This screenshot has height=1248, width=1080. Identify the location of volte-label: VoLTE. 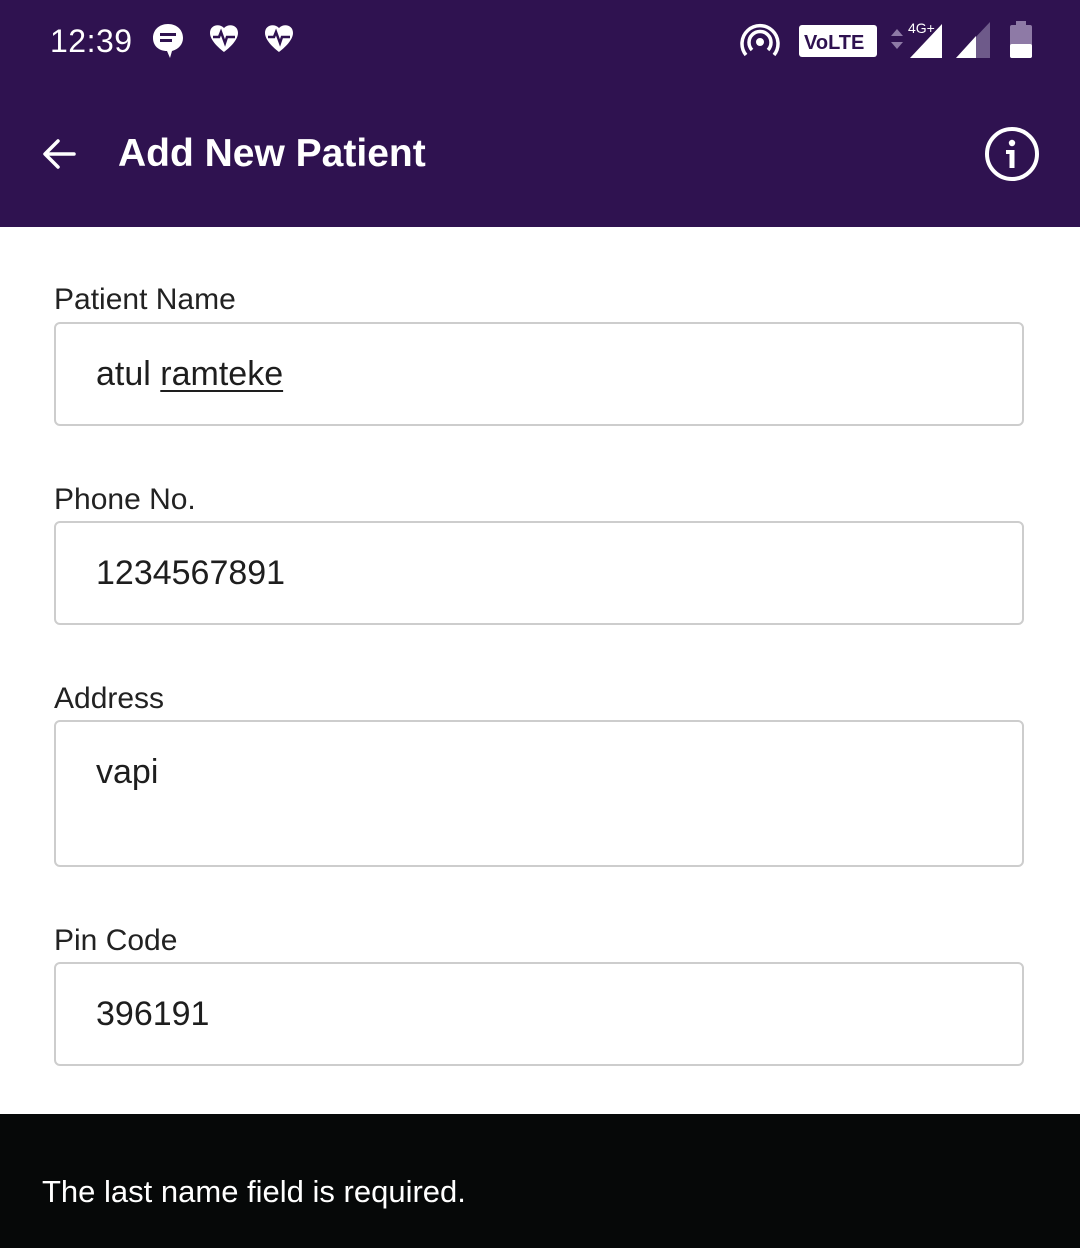
(834, 43).